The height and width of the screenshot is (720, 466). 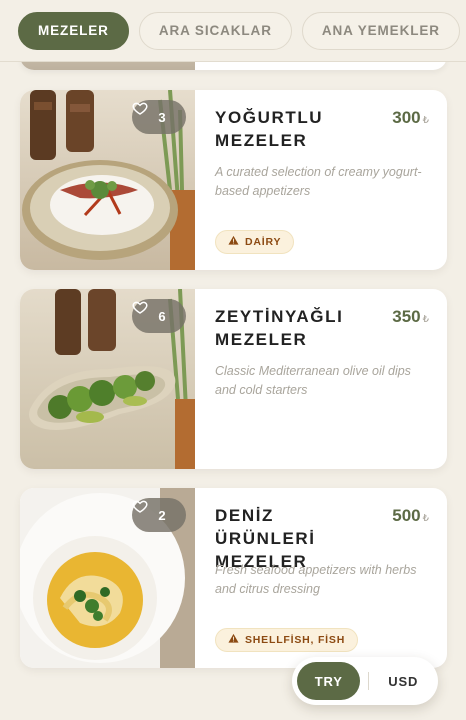 I want to click on likes-badge: 3, so click(x=159, y=117).